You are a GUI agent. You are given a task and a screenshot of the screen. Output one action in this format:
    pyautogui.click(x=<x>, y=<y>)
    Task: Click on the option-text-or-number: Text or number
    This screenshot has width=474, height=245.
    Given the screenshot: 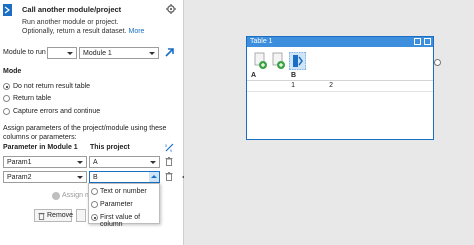 What is the action you would take?
    pyautogui.click(x=123, y=191)
    